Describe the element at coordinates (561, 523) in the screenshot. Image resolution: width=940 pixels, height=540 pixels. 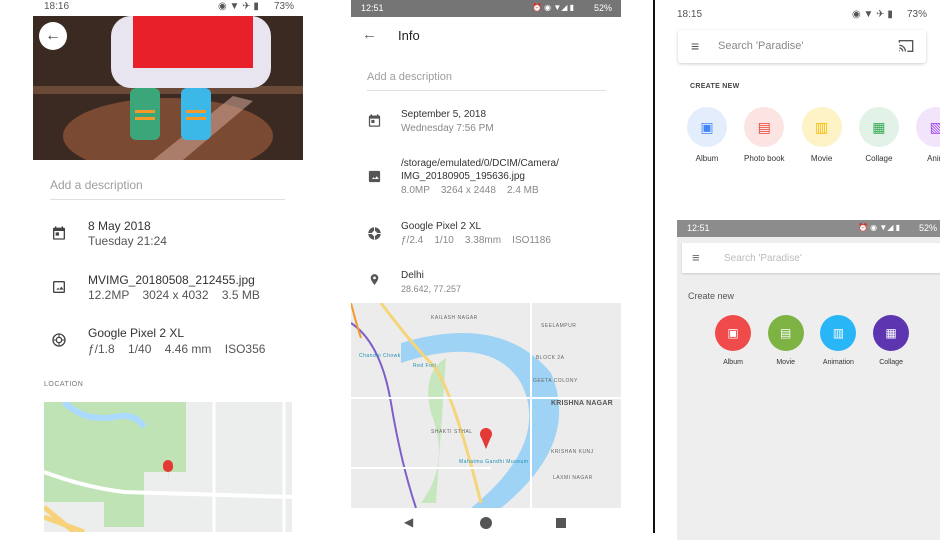
I see `nav-recents-icon` at that location.